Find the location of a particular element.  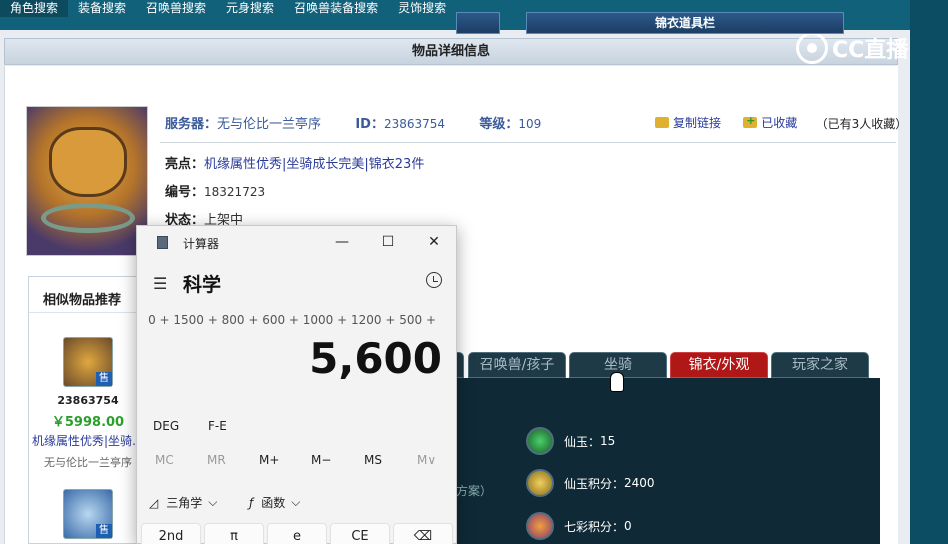

favorite-count: （已有3人收藏） is located at coordinates (861, 124).